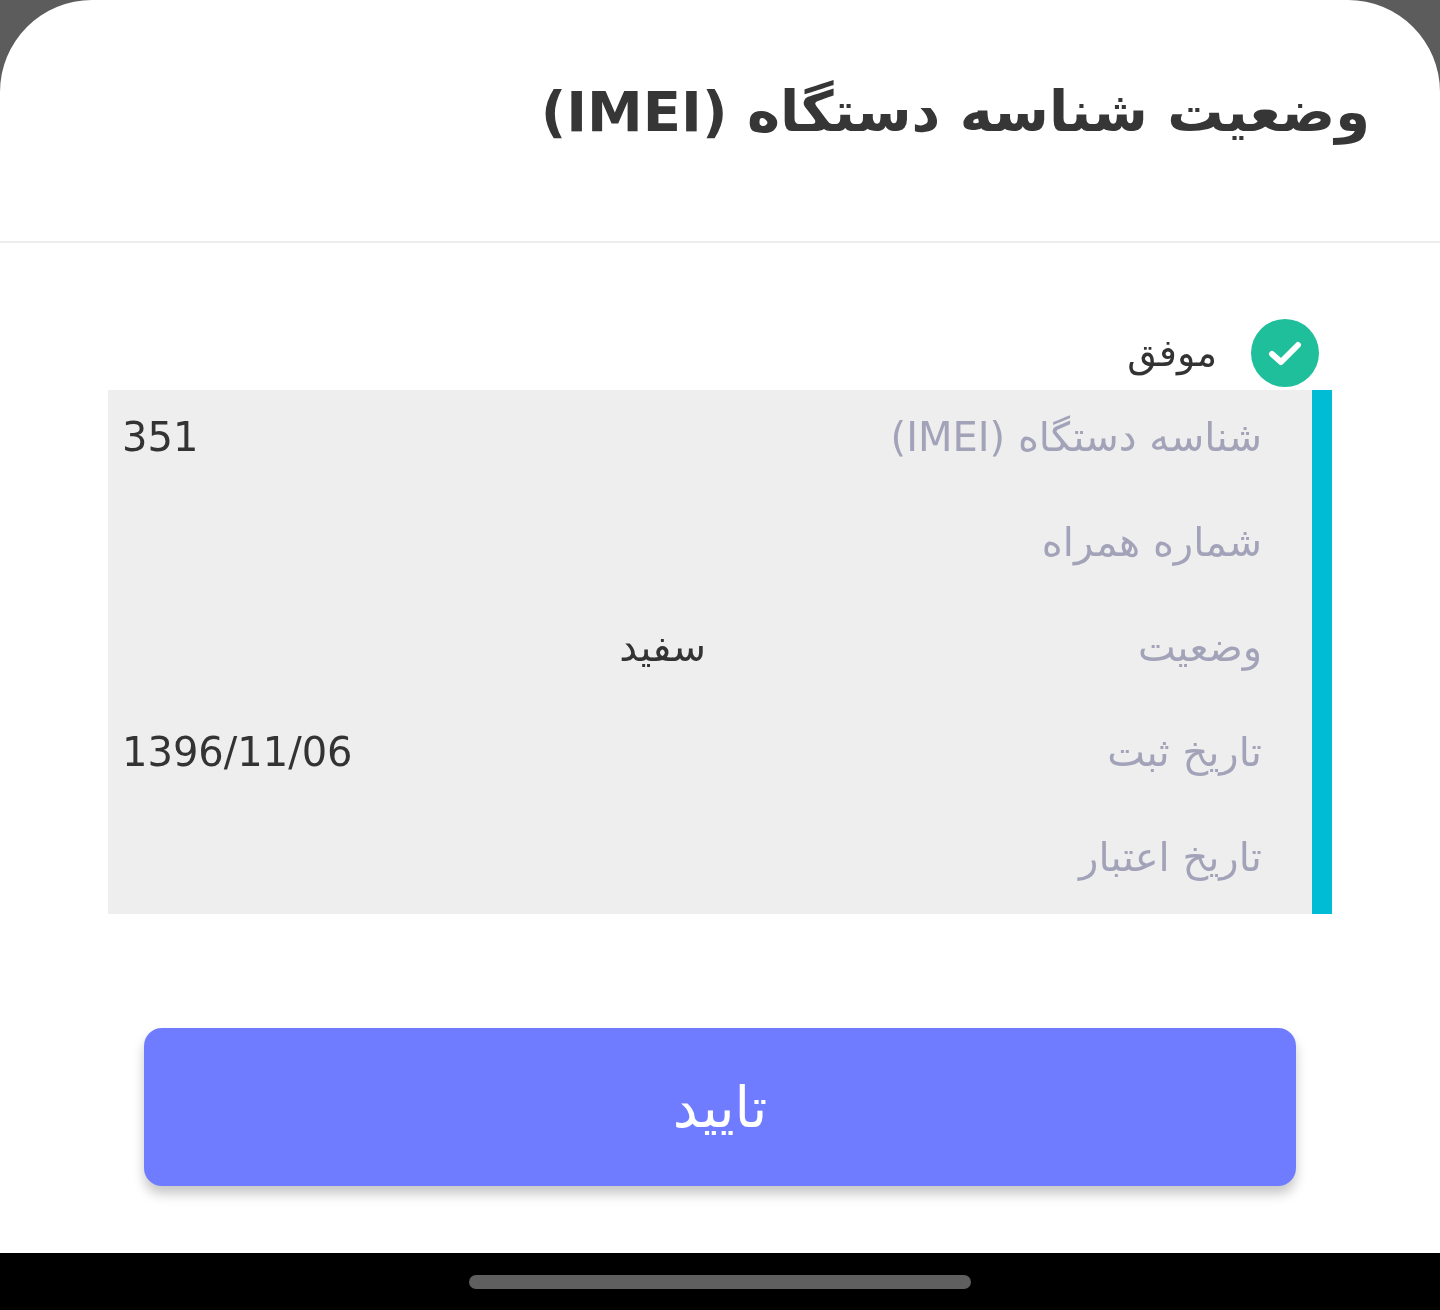 The height and width of the screenshot is (1310, 1440). I want to click on detail-label: وضعیت, so click(1199, 648).